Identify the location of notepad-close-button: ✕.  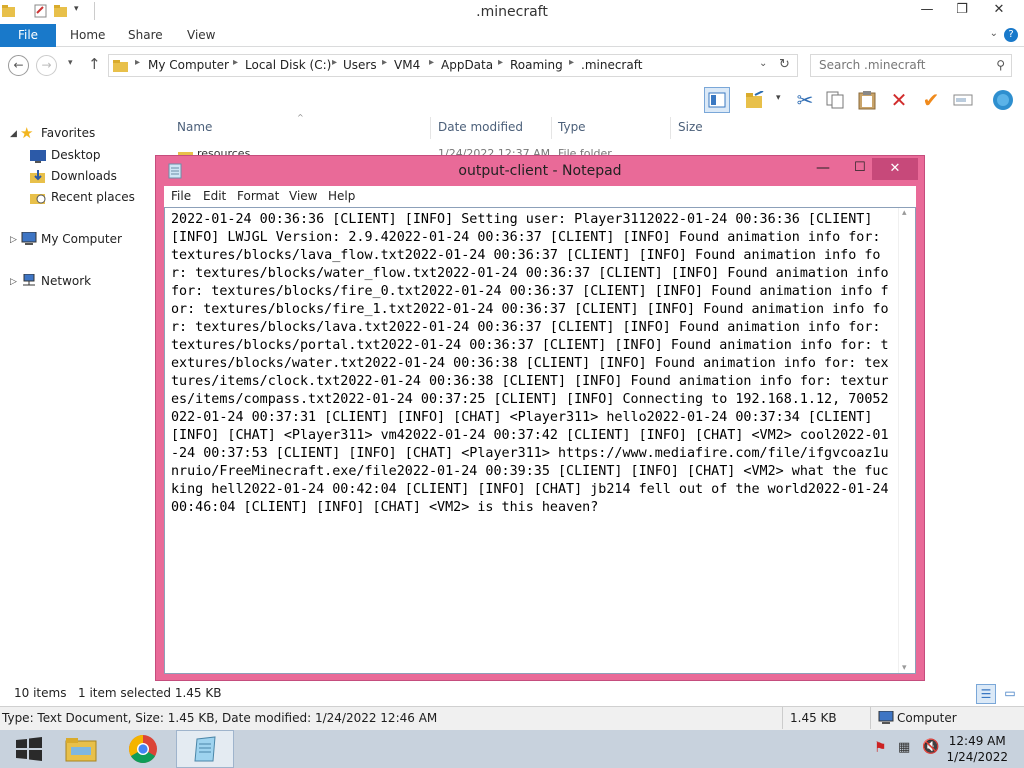
(895, 169).